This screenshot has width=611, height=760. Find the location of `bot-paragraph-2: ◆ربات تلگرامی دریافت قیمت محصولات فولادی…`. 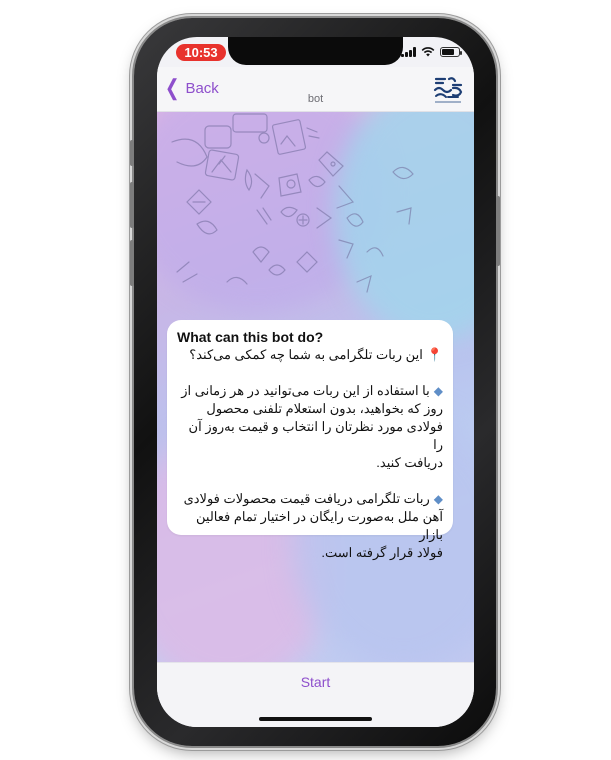

bot-paragraph-2: ◆ربات تلگرامی دریافت قیمت محصولات فولادی… is located at coordinates (313, 525).